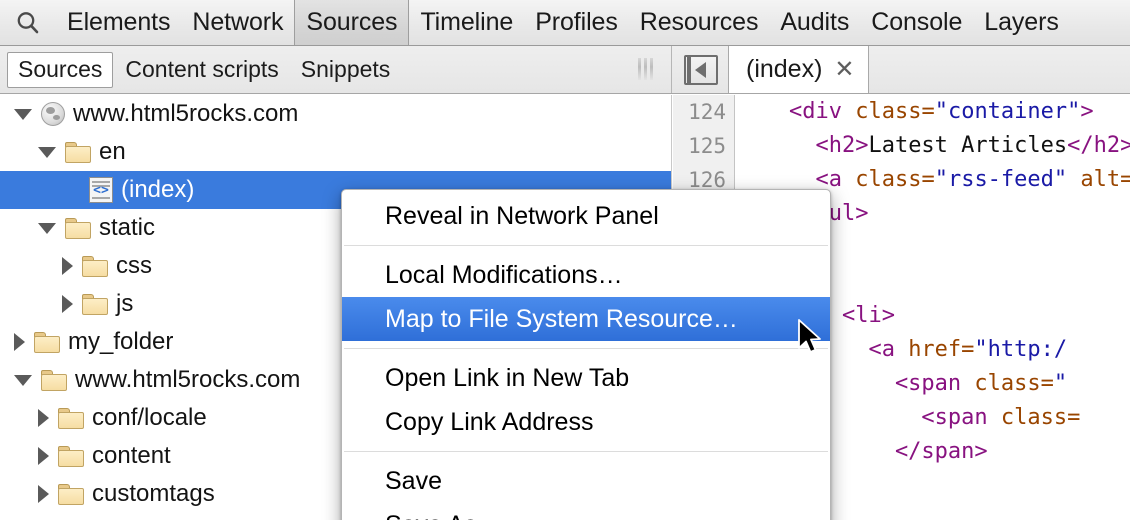 This screenshot has height=520, width=1130. I want to click on navigator-tabs: Sources Content scripts Snippets, so click(200, 69).